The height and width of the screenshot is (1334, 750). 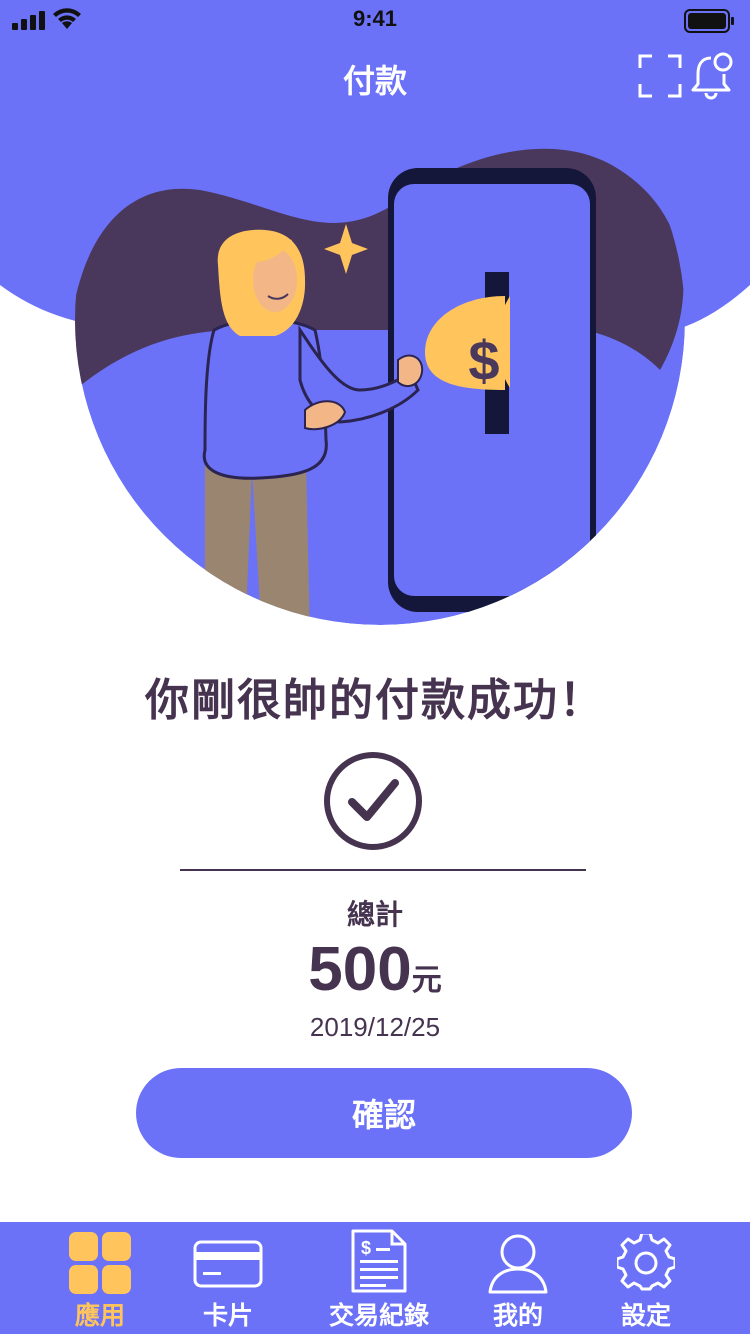 What do you see at coordinates (375, 1027) in the screenshot?
I see `transaction-date: 2019/12/25` at bounding box center [375, 1027].